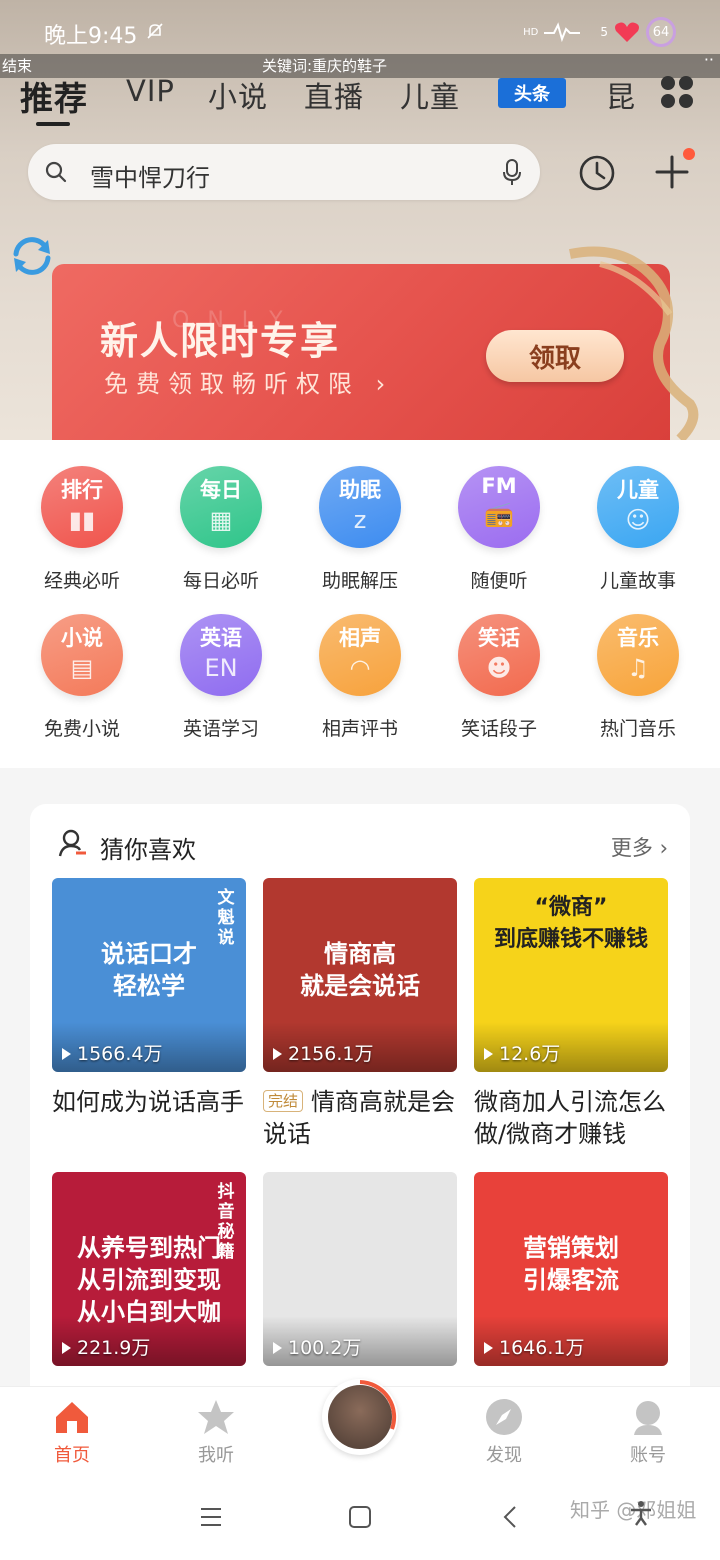 This screenshot has width=720, height=1560. I want to click on play-count: 1566.4万, so click(112, 1052).